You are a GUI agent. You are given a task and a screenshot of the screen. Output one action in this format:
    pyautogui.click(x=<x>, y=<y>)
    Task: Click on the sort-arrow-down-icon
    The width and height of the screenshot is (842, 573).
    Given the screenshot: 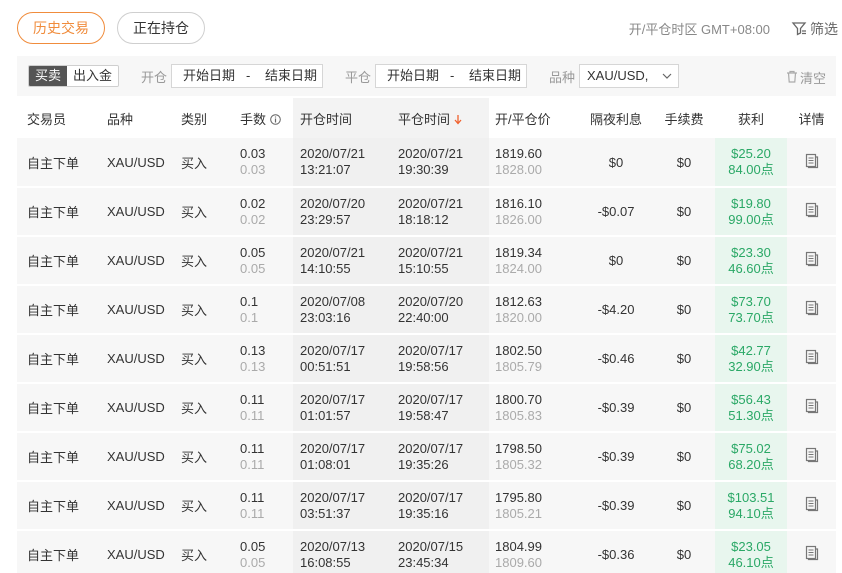 What is the action you would take?
    pyautogui.click(x=458, y=119)
    